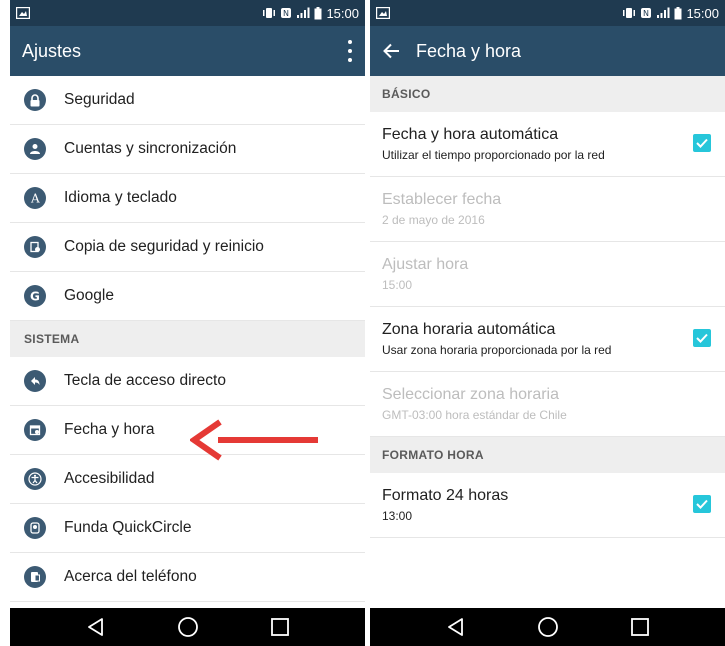 This screenshot has width=725, height=646. What do you see at coordinates (425, 264) in the screenshot?
I see `set-time-title: Ajustar hora` at bounding box center [425, 264].